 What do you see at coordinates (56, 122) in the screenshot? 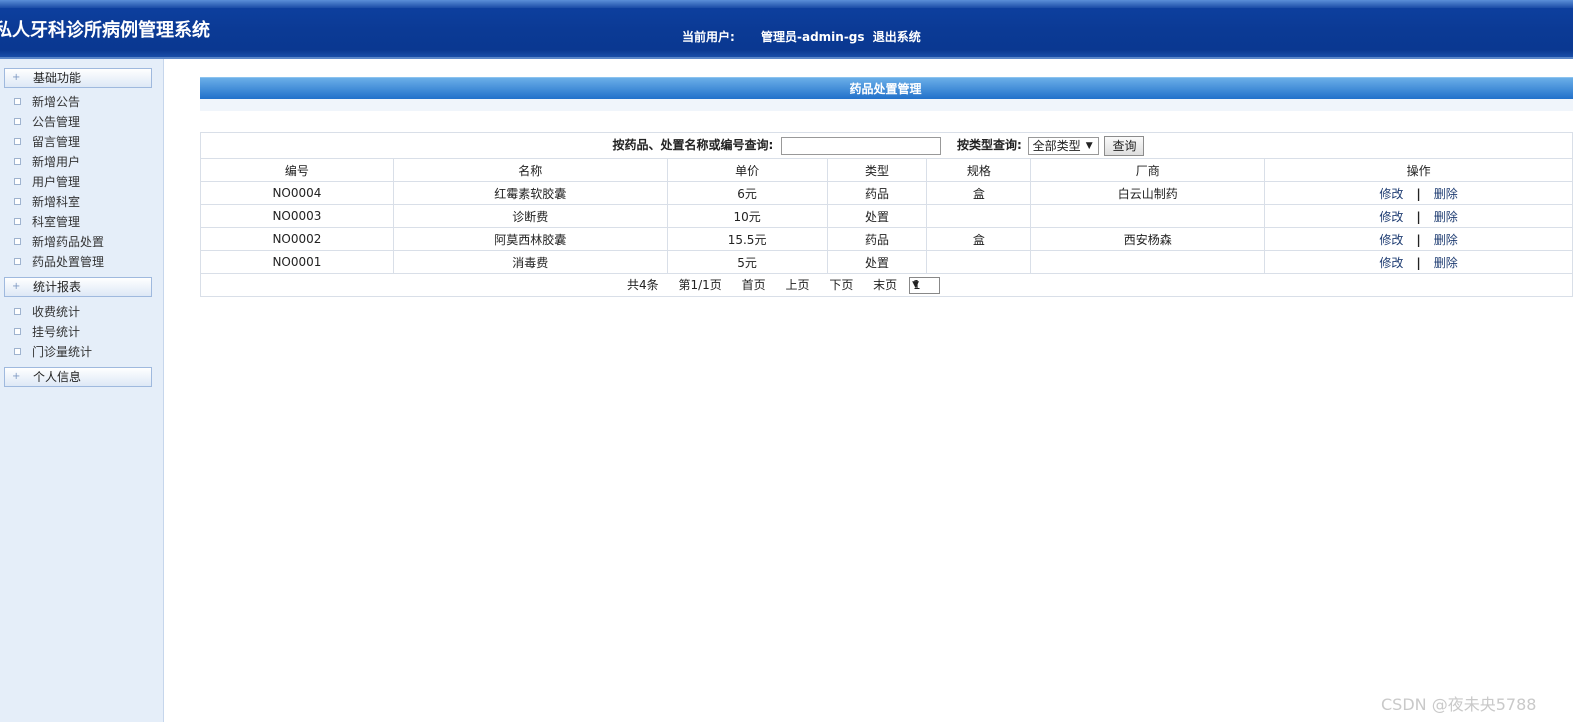
I see `sidebar-item-label: 公告管理` at bounding box center [56, 122].